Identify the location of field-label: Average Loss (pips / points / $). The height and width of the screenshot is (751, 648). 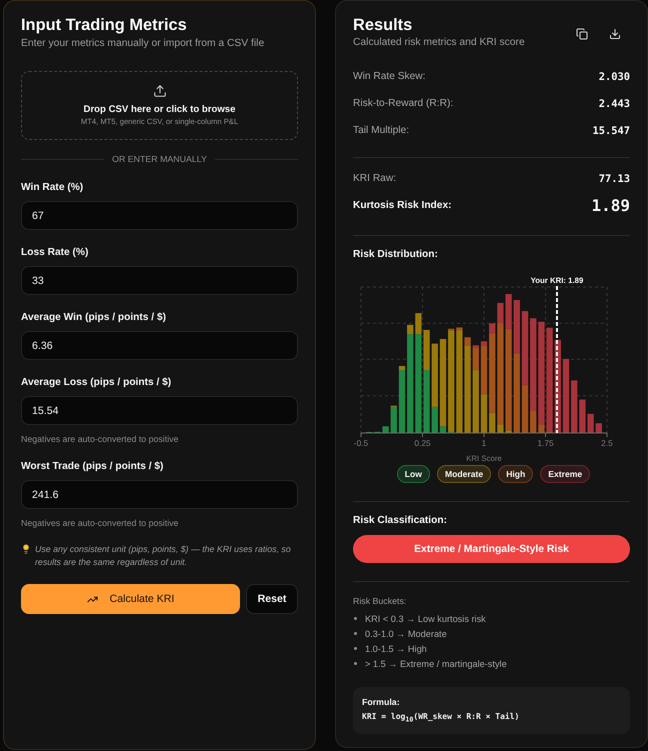
(96, 383).